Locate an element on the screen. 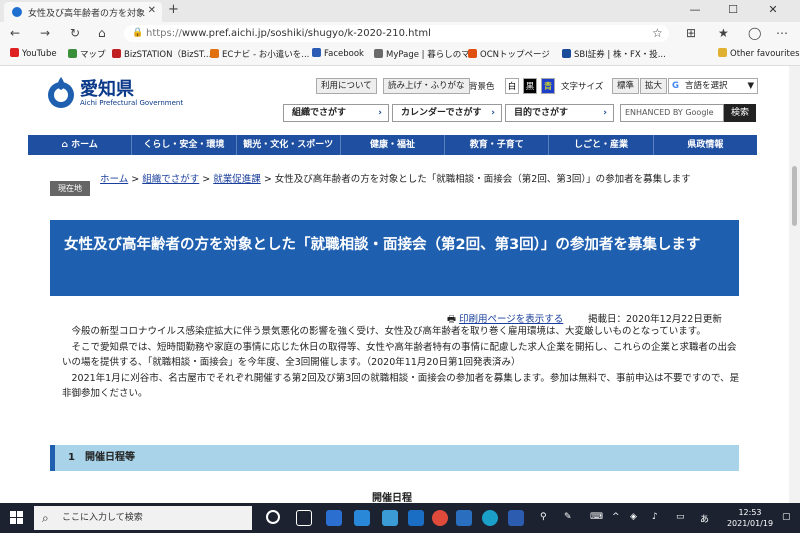 The image size is (800, 533). back-icon: ← is located at coordinates (15, 33).